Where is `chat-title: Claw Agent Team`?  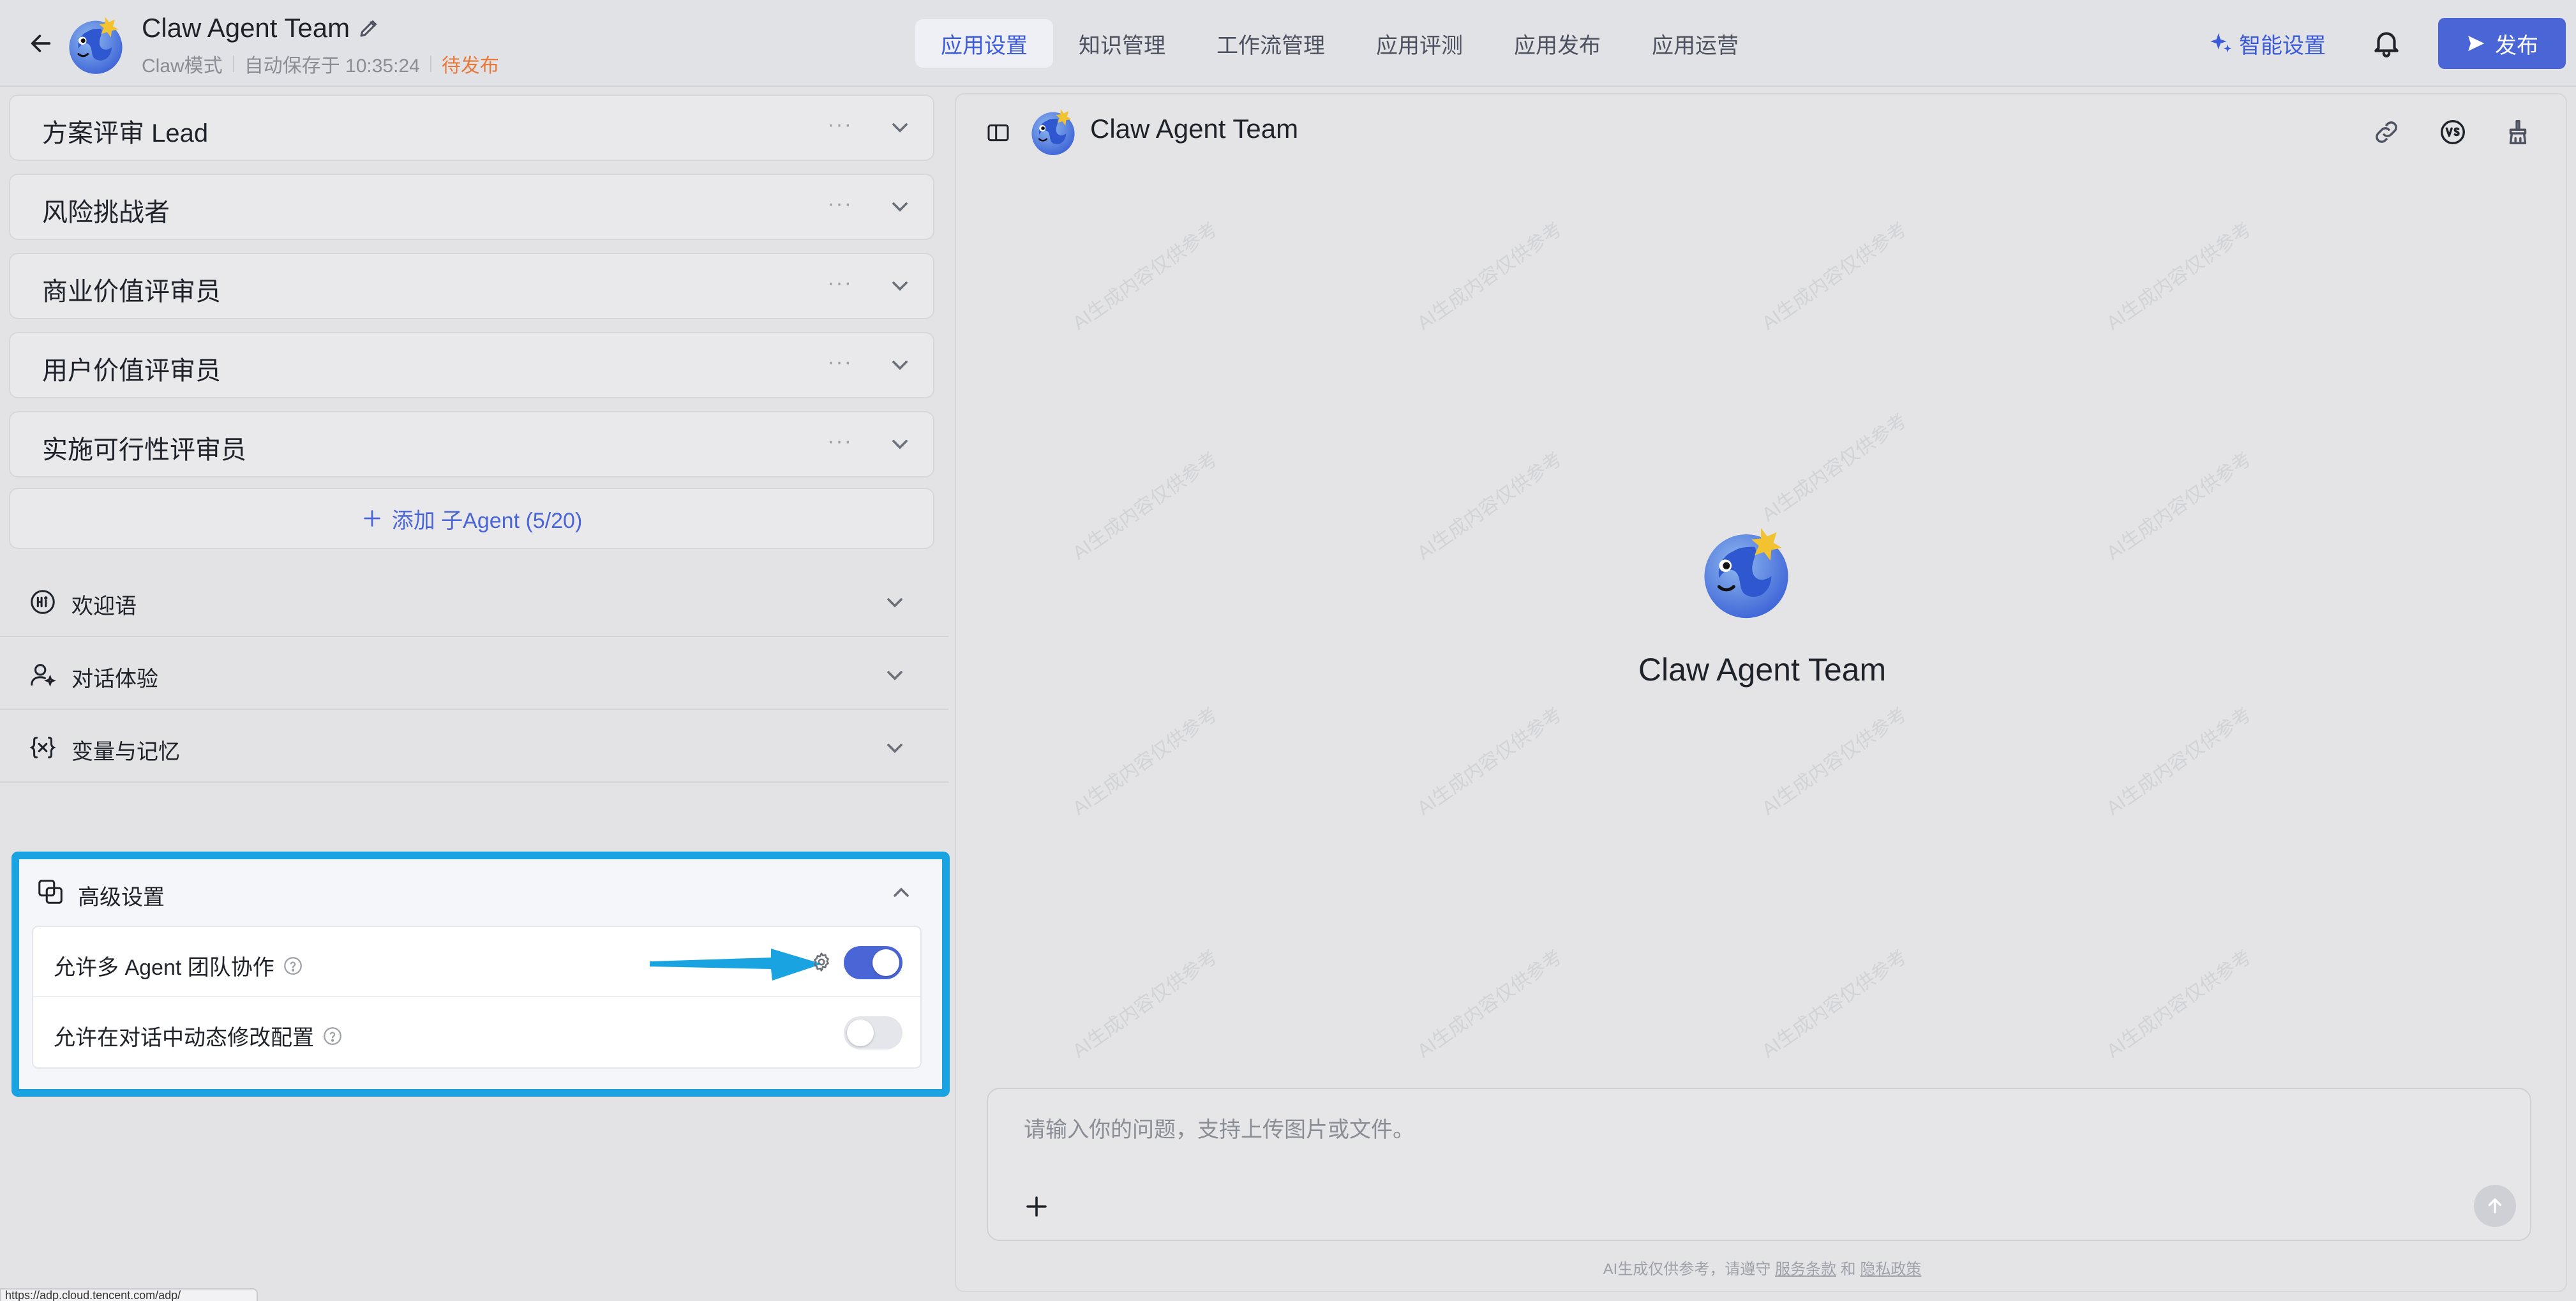 chat-title: Claw Agent Team is located at coordinates (1194, 129).